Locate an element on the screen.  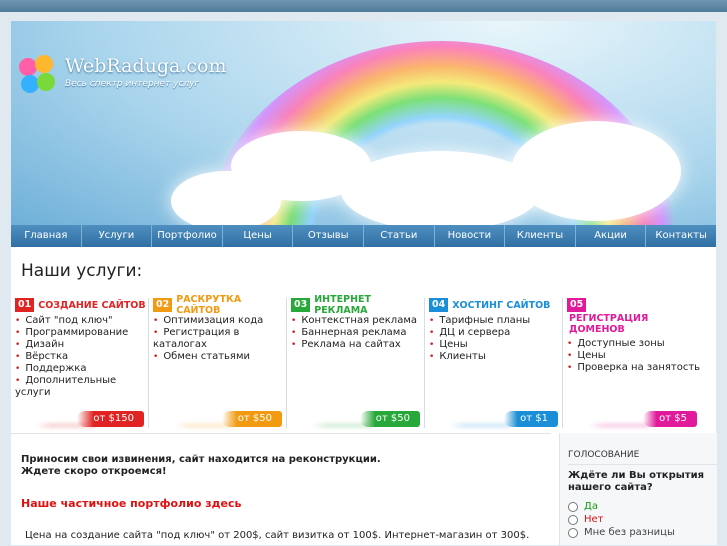
nav-item-news: Новости is located at coordinates (470, 236).